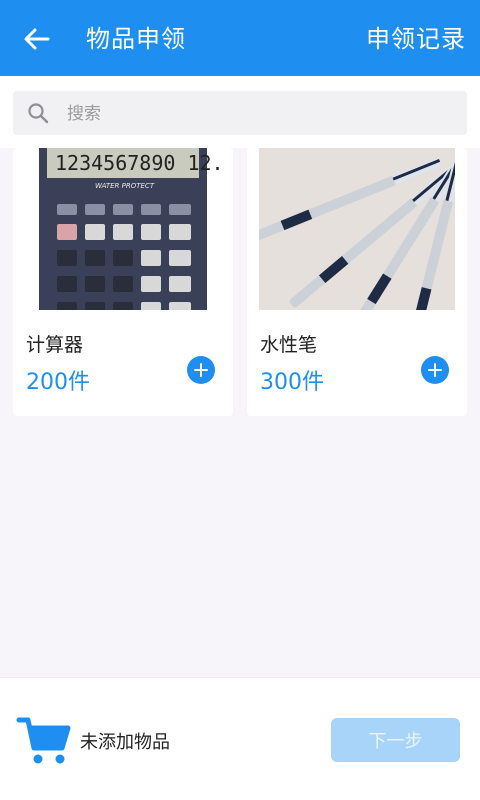 The height and width of the screenshot is (800, 480). I want to click on calculator-display-text: 1234567890 12., so click(138, 163).